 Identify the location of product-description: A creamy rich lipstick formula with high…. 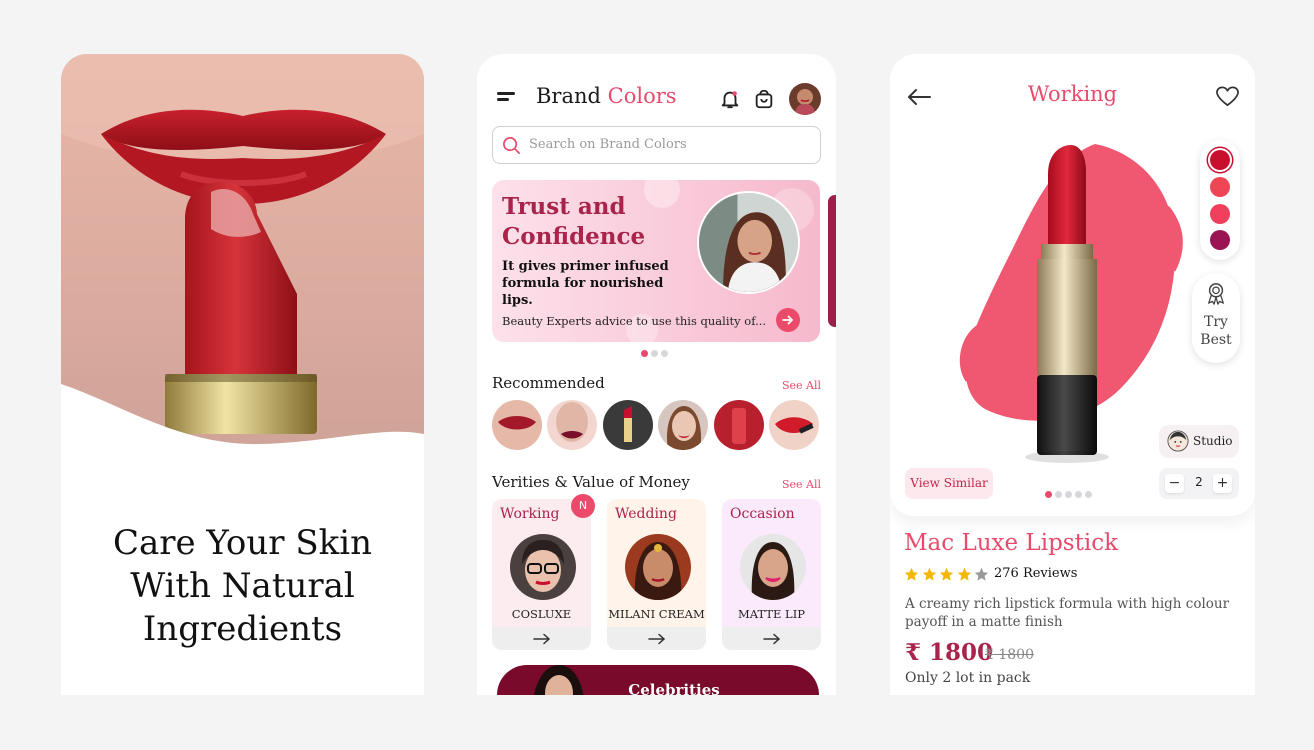
(1067, 613).